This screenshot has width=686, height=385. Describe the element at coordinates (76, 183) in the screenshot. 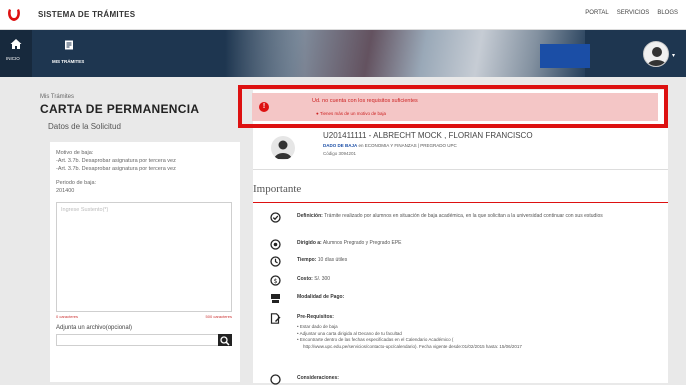

I see `periodo-label: Periodo de baja:` at that location.